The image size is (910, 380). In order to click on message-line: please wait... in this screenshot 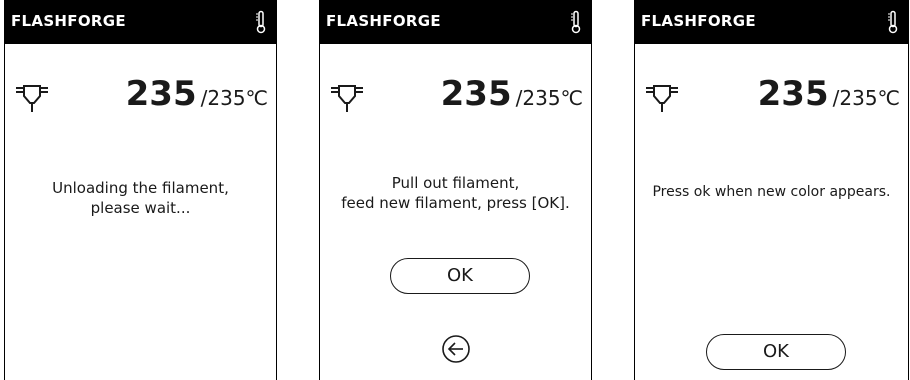, I will do `click(140, 208)`.